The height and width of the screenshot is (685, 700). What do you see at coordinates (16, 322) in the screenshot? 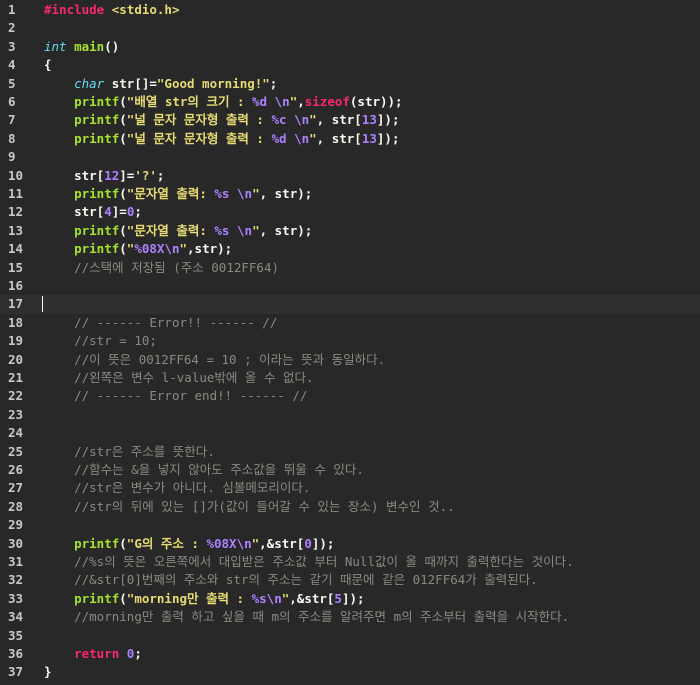
I see `line-number: 18` at bounding box center [16, 322].